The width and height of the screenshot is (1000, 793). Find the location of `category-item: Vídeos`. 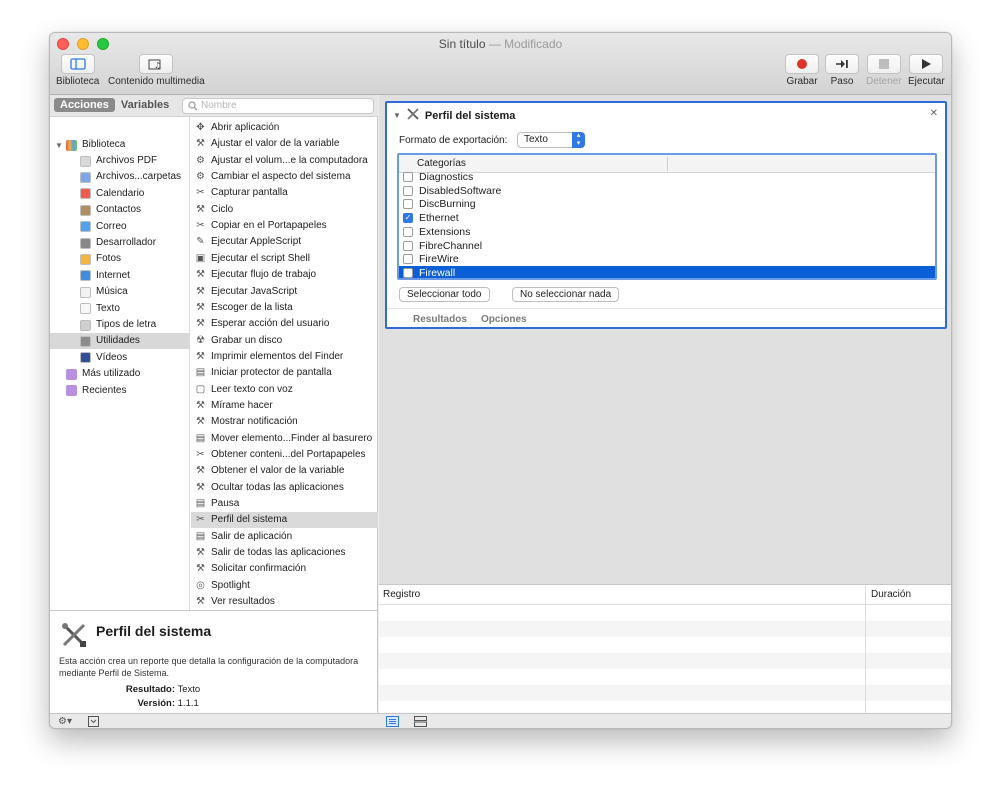

category-item: Vídeos is located at coordinates (120, 358).